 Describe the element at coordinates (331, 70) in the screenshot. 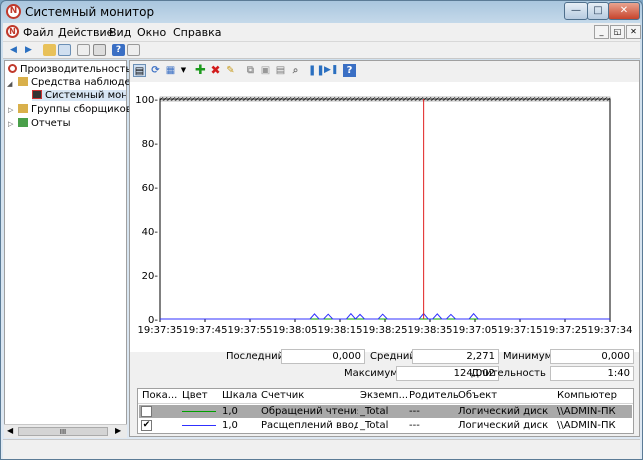

I see `update-data-icon: ▶❚` at that location.